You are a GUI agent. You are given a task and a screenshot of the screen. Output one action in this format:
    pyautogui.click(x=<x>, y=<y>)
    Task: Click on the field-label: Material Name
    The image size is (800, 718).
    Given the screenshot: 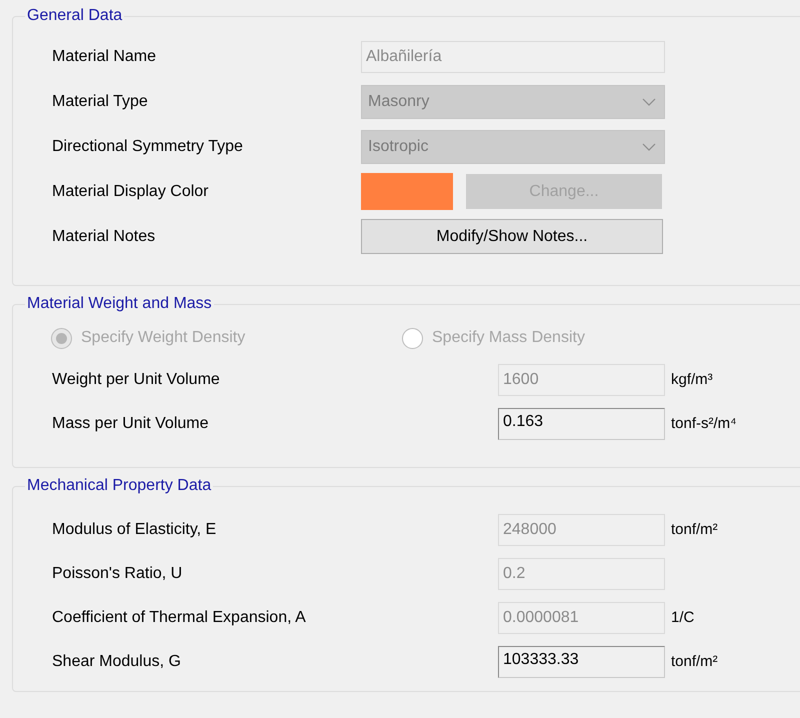 What is the action you would take?
    pyautogui.click(x=105, y=56)
    